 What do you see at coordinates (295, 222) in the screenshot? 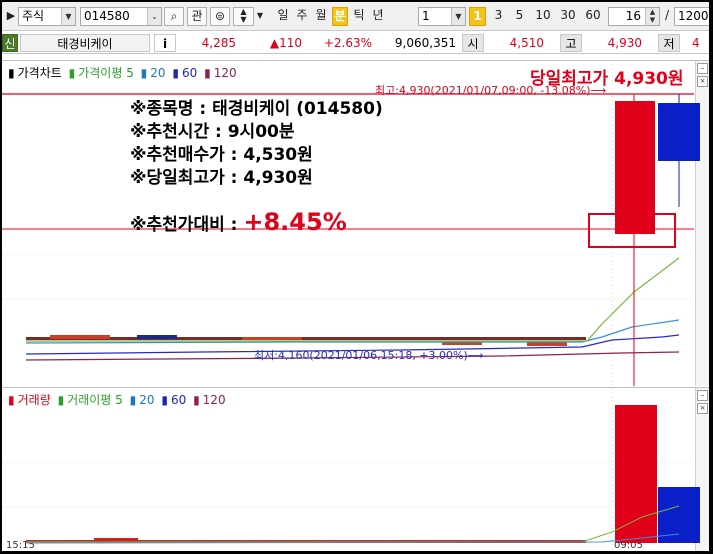
I see `note-ratio-value: +8.45%` at bounding box center [295, 222].